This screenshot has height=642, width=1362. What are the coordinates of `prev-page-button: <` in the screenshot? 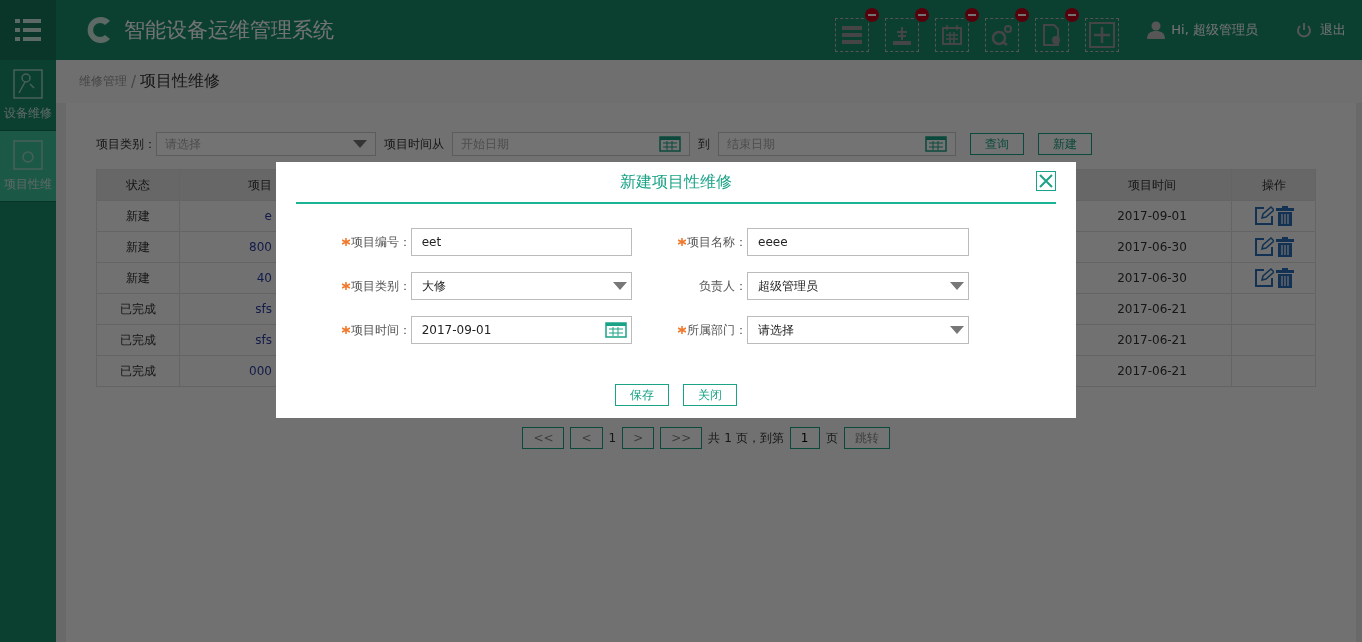 It's located at (586, 438).